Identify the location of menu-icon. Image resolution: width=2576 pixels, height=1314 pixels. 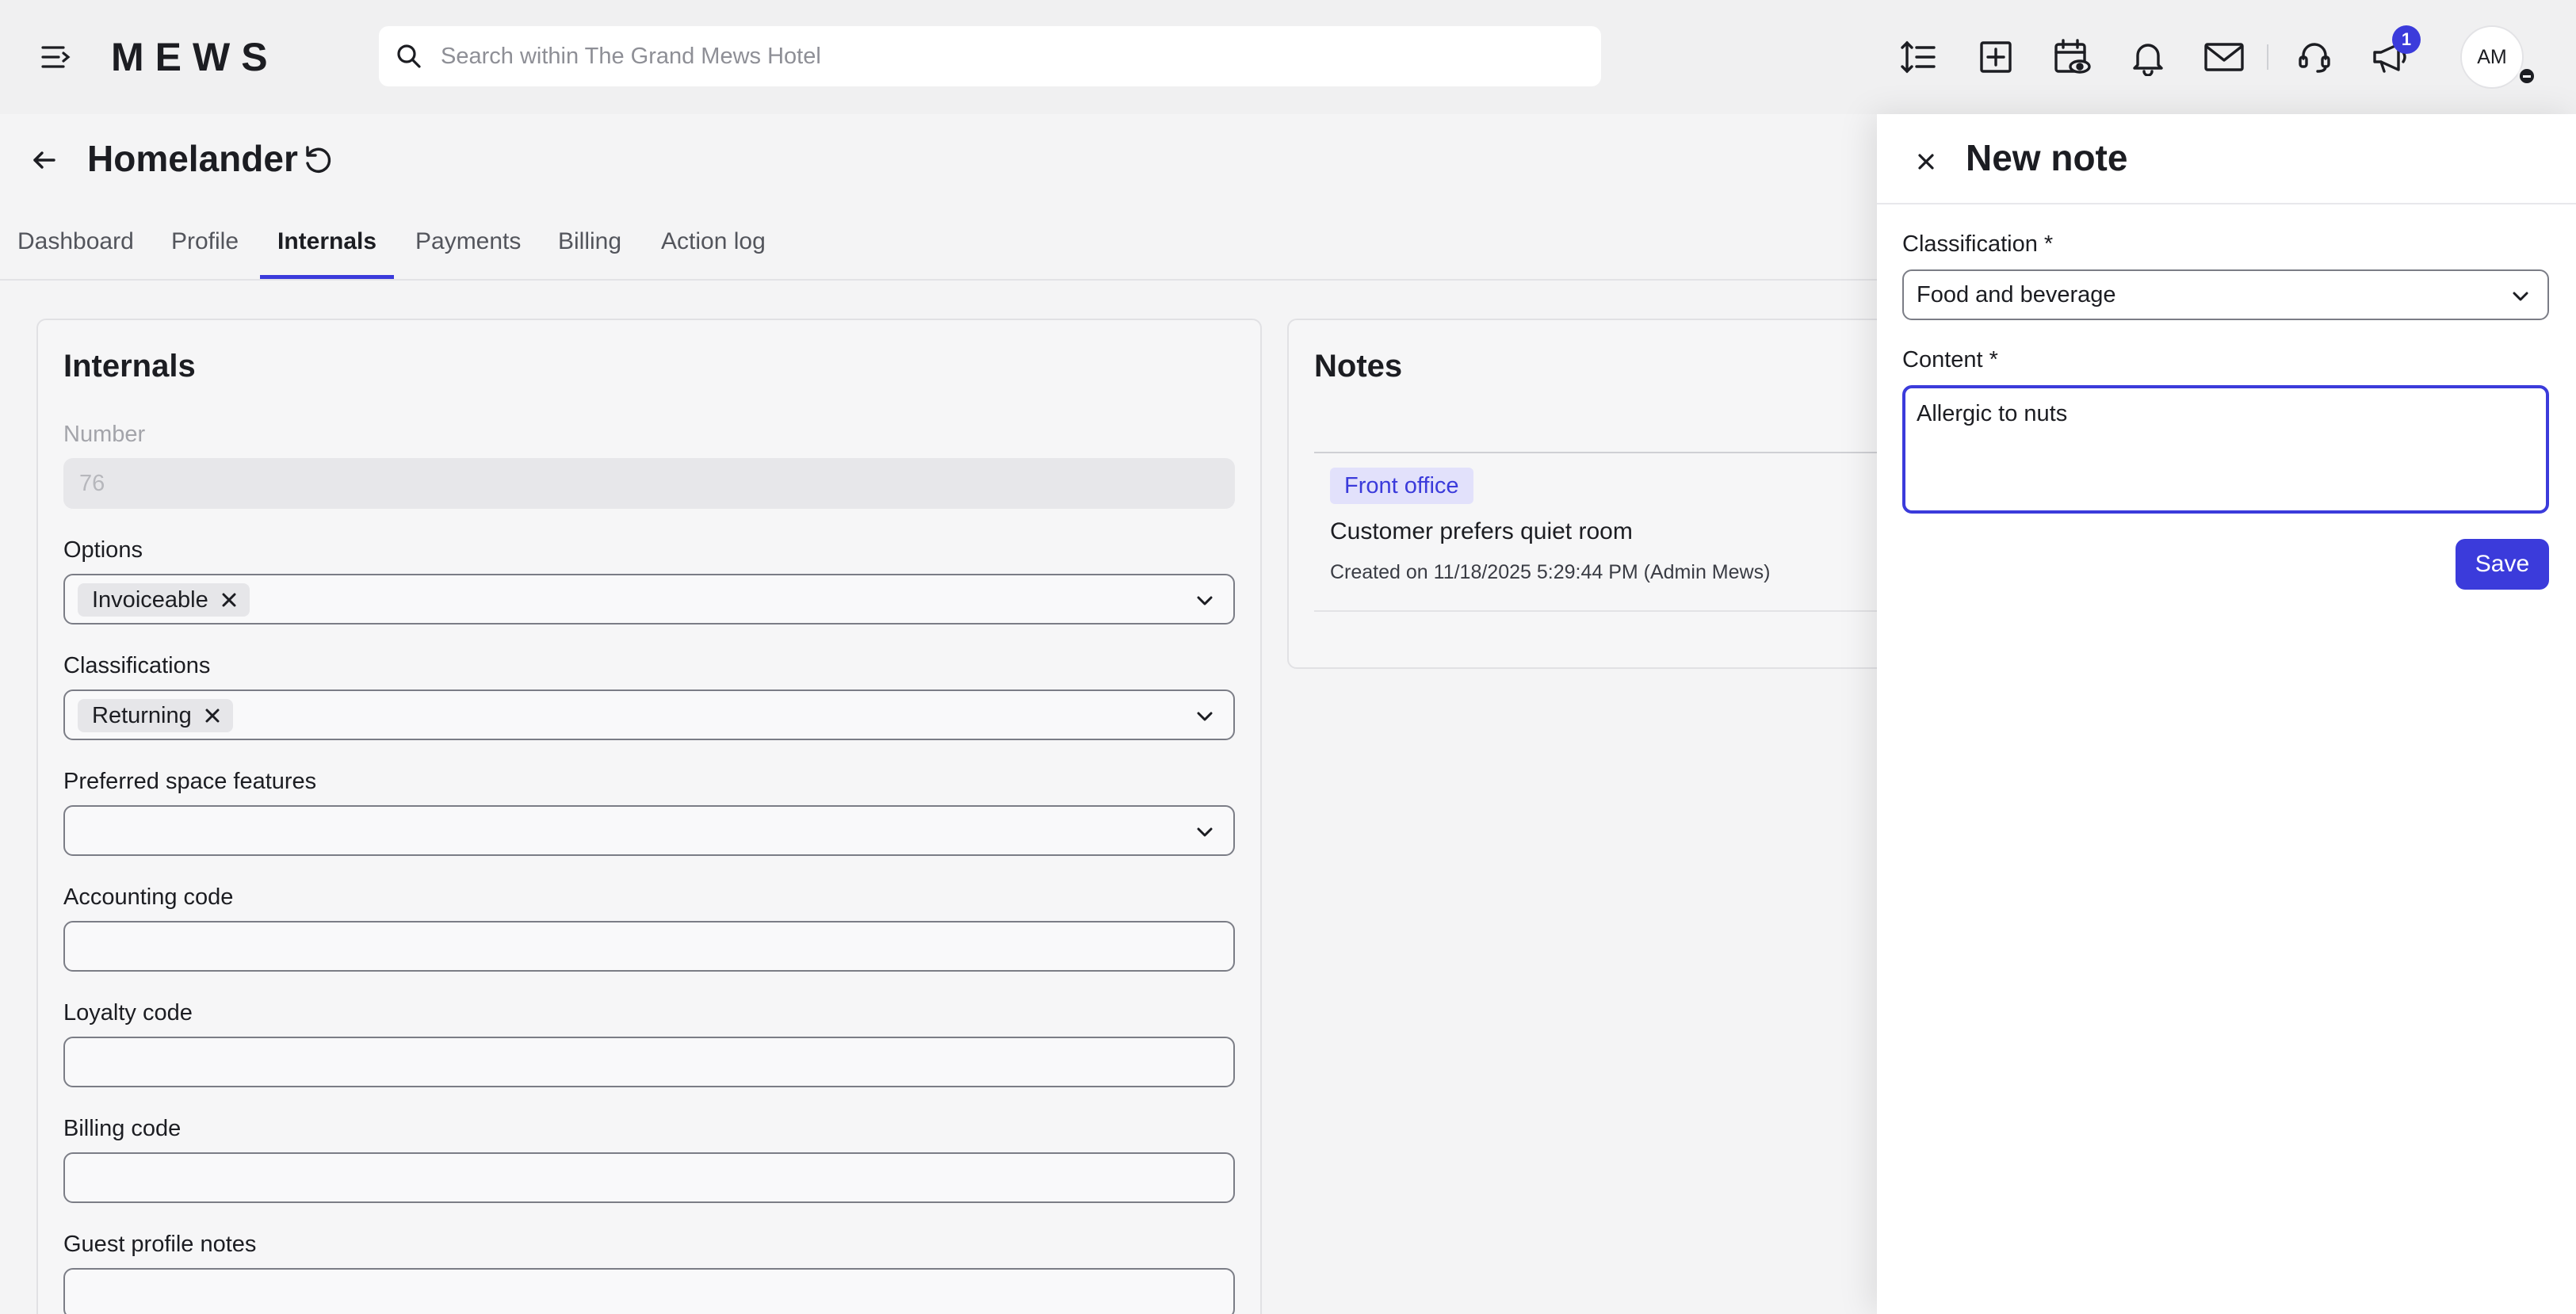
(55, 57).